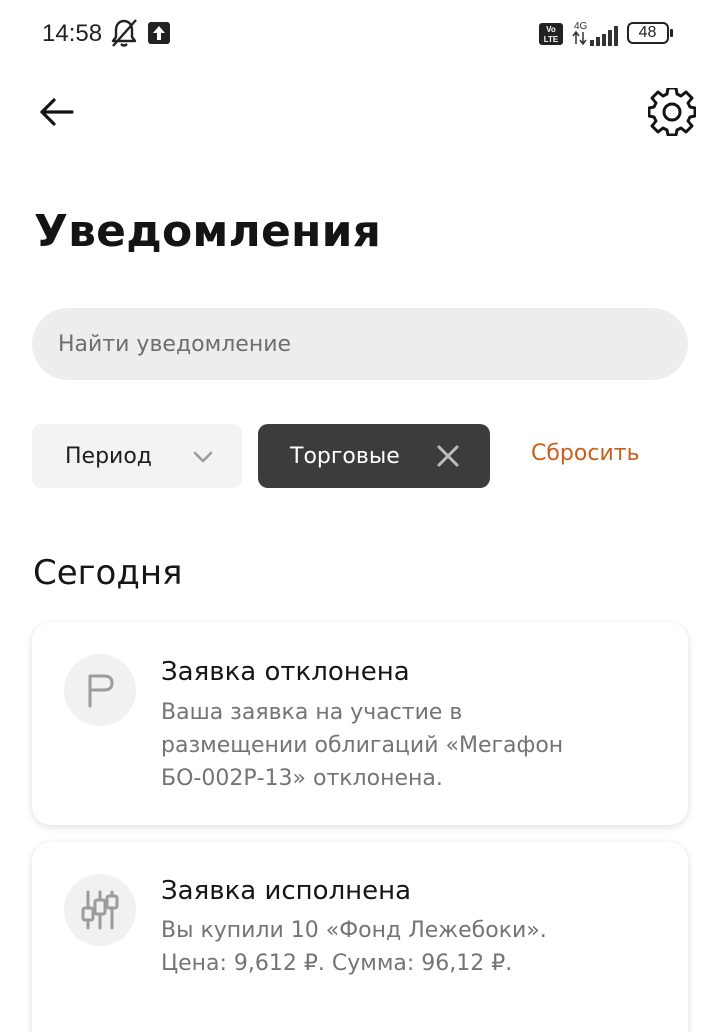 The image size is (720, 1032). Describe the element at coordinates (302, 778) in the screenshot. I see `notification-body-line: БО-002Р-13» отклонена.` at that location.